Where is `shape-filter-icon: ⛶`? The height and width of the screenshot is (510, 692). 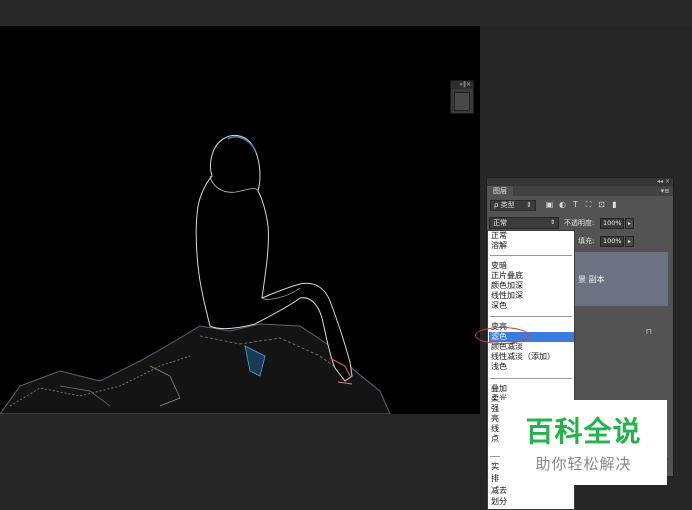 shape-filter-icon: ⛶ is located at coordinates (588, 204).